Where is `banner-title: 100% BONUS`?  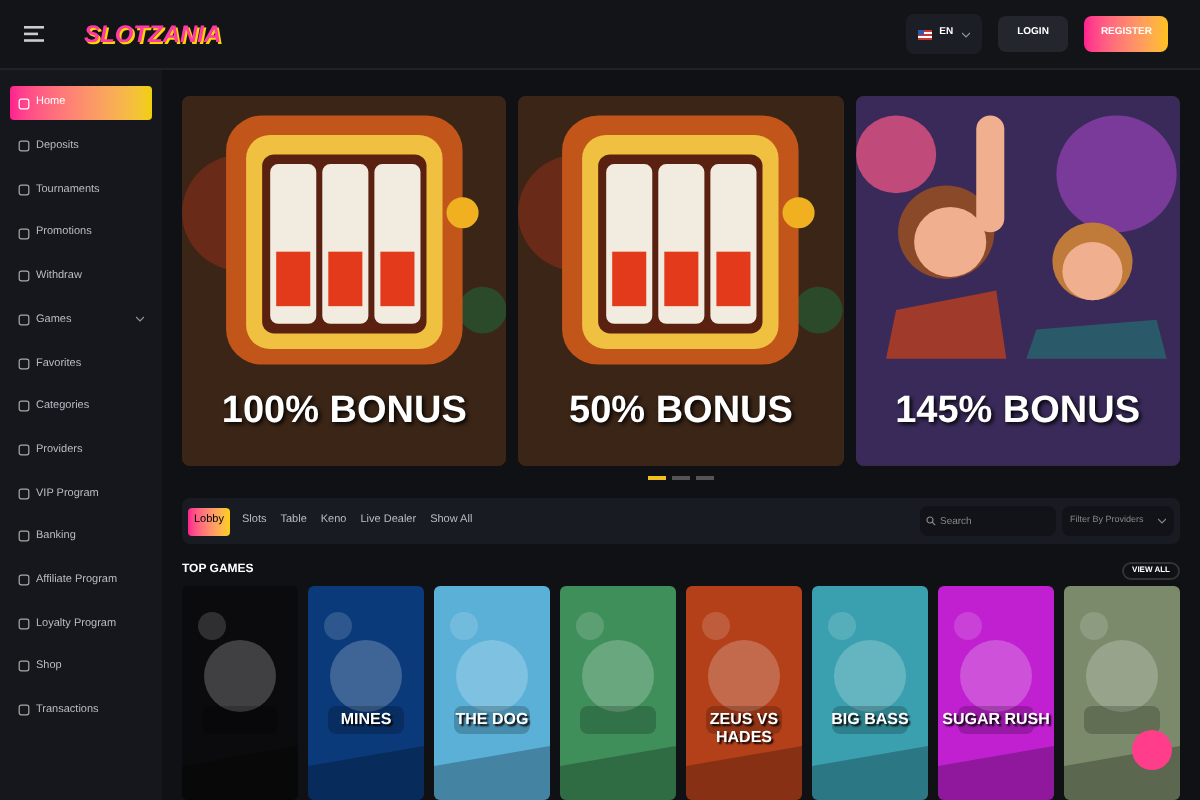
banner-title: 100% BONUS is located at coordinates (344, 412).